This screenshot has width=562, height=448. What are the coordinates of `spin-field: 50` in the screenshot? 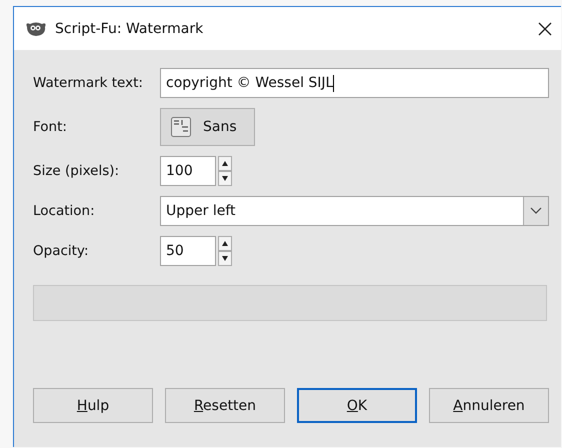 It's located at (188, 251).